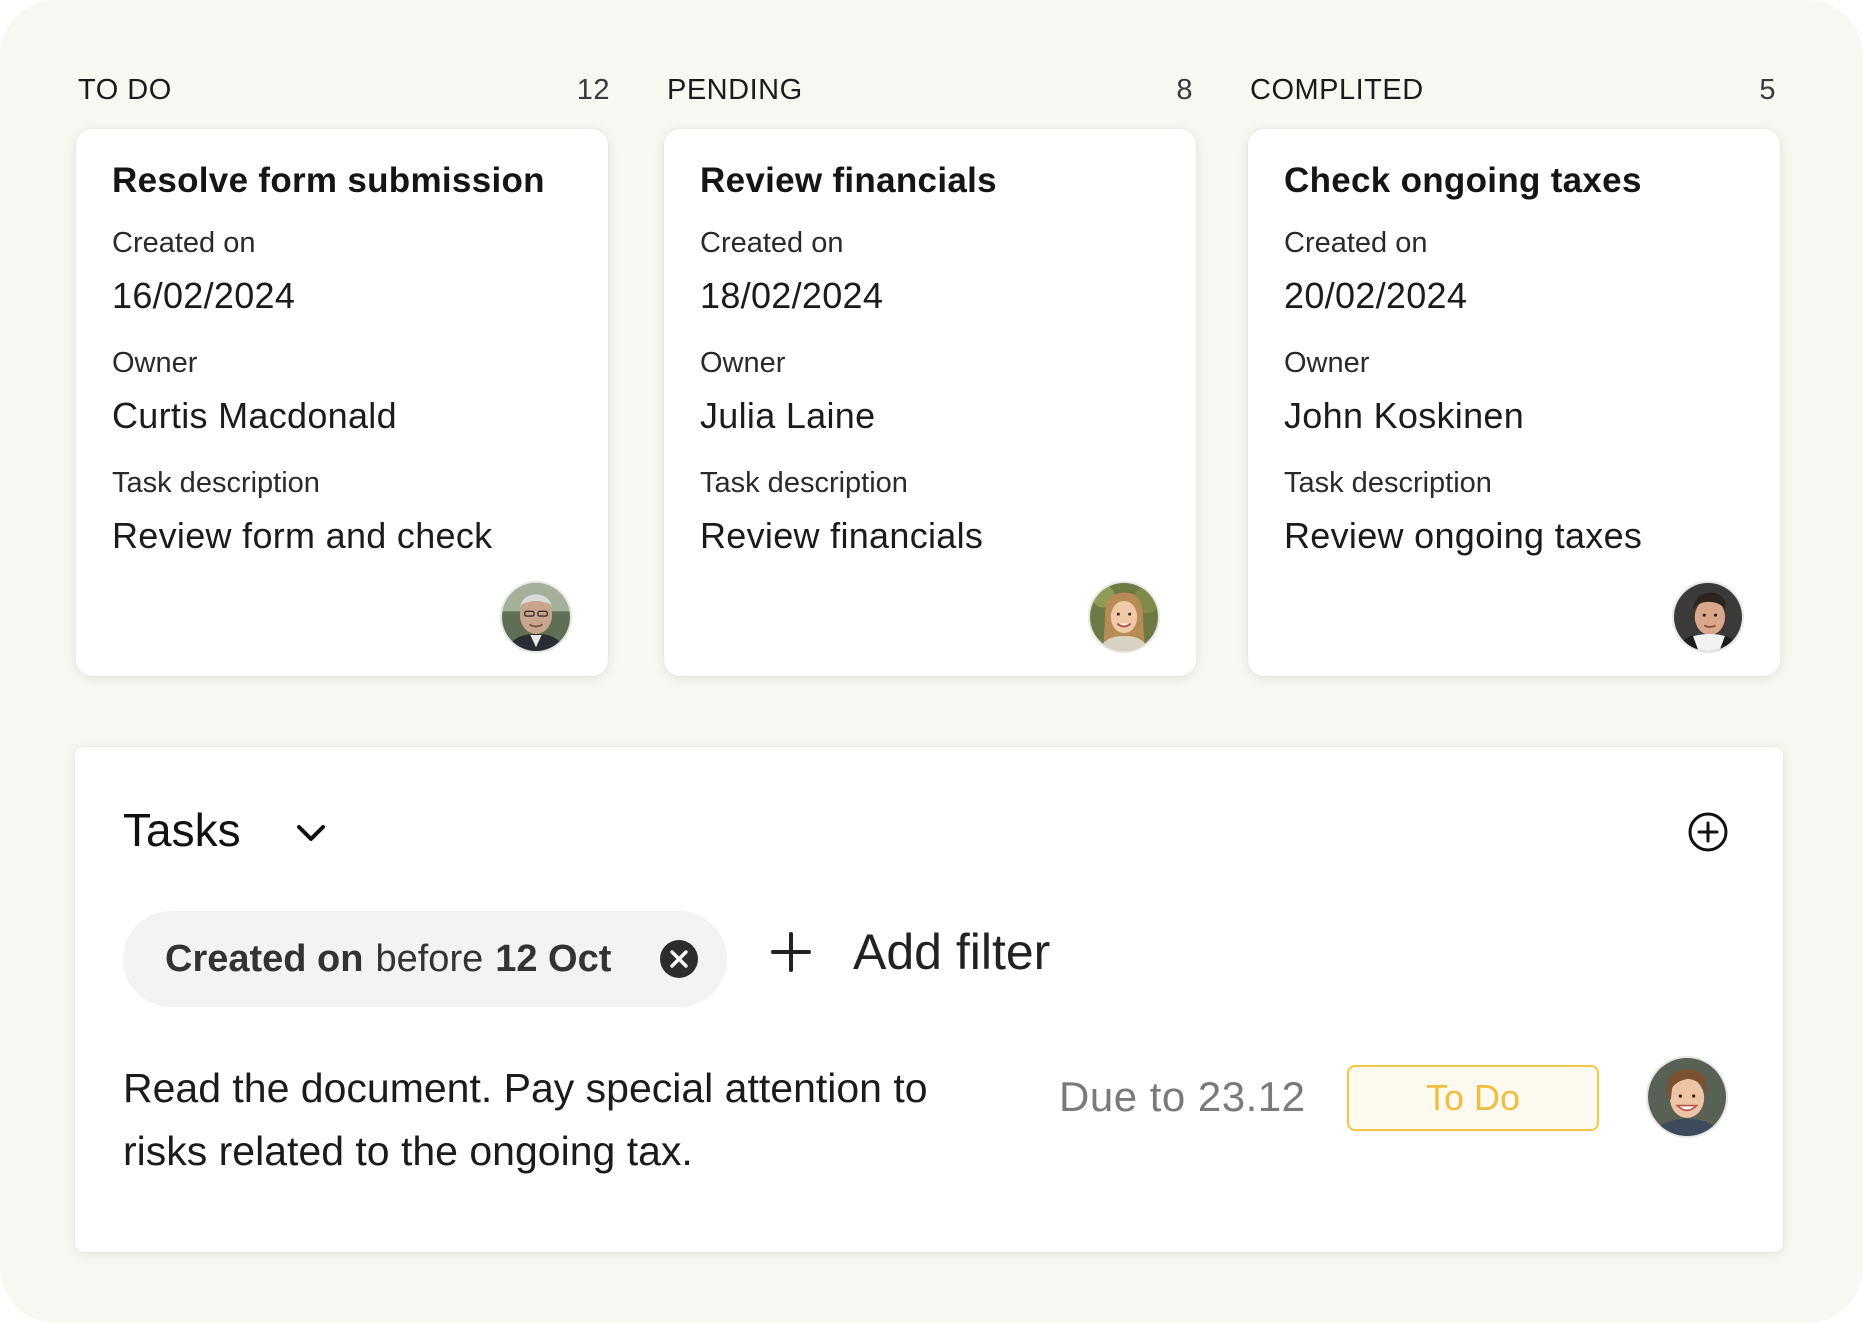 This screenshot has height=1323, width=1863. What do you see at coordinates (553, 958) in the screenshot?
I see `filter-value: 12 Oct` at bounding box center [553, 958].